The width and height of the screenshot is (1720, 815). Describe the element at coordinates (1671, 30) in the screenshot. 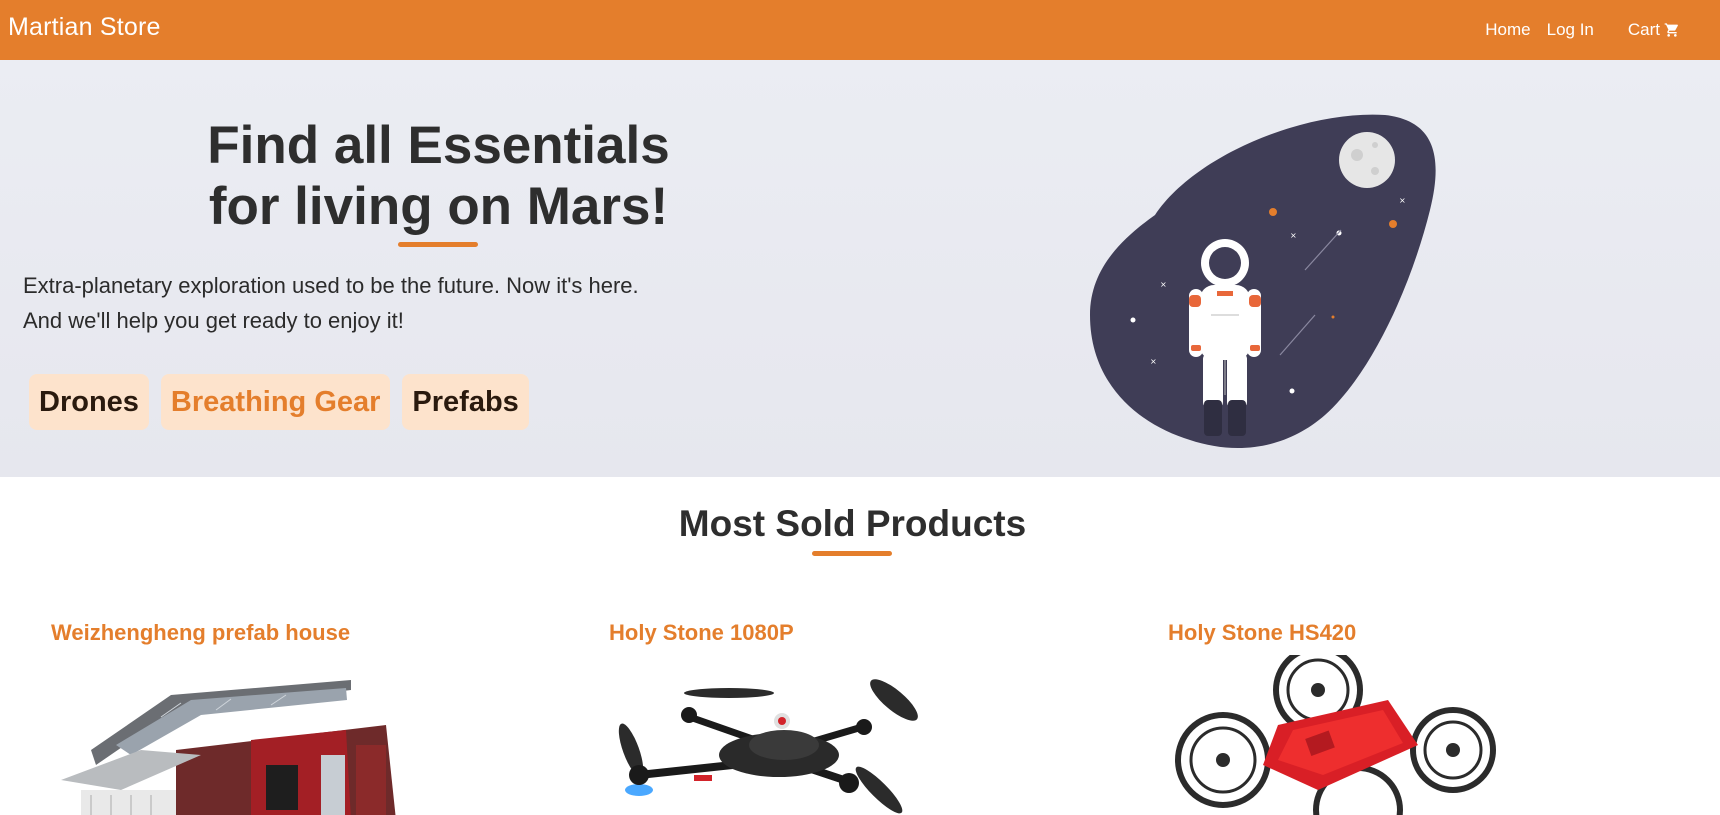

I see `shopping-cart-icon` at that location.